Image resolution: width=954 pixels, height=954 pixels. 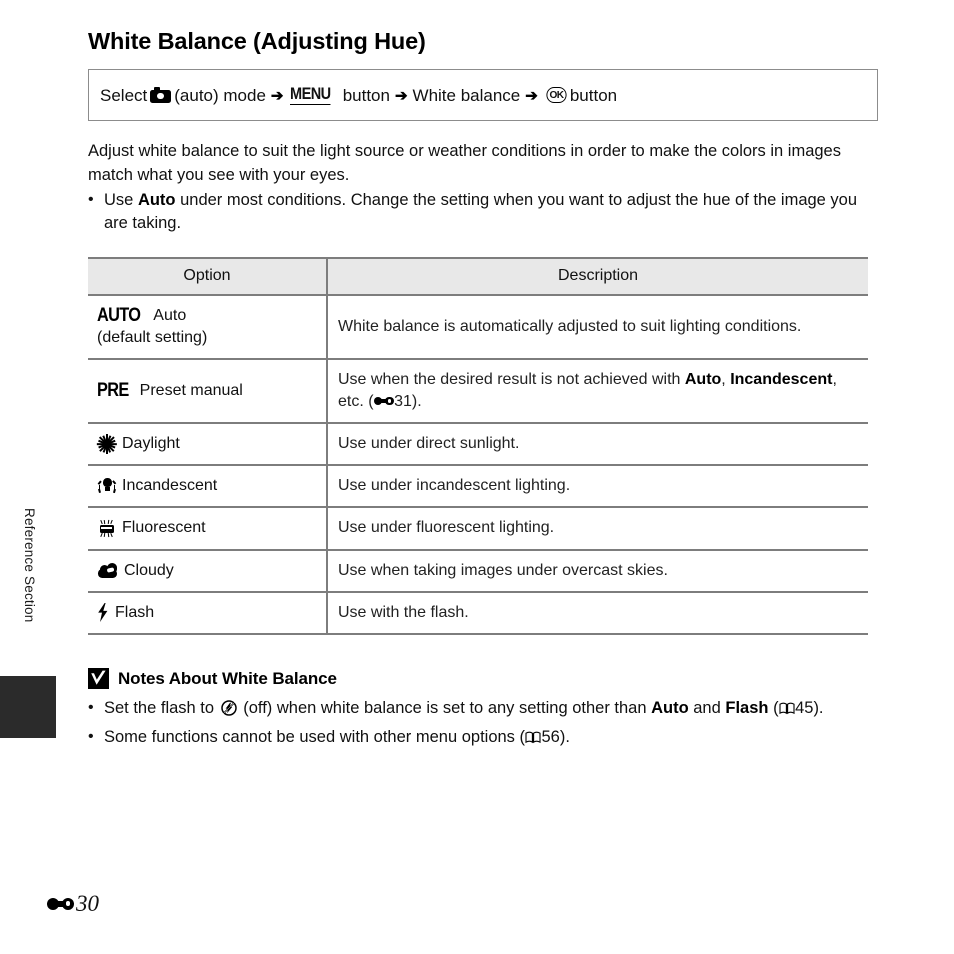 What do you see at coordinates (416, 401) in the screenshot?
I see `pre-desc-part4: ).` at bounding box center [416, 401].